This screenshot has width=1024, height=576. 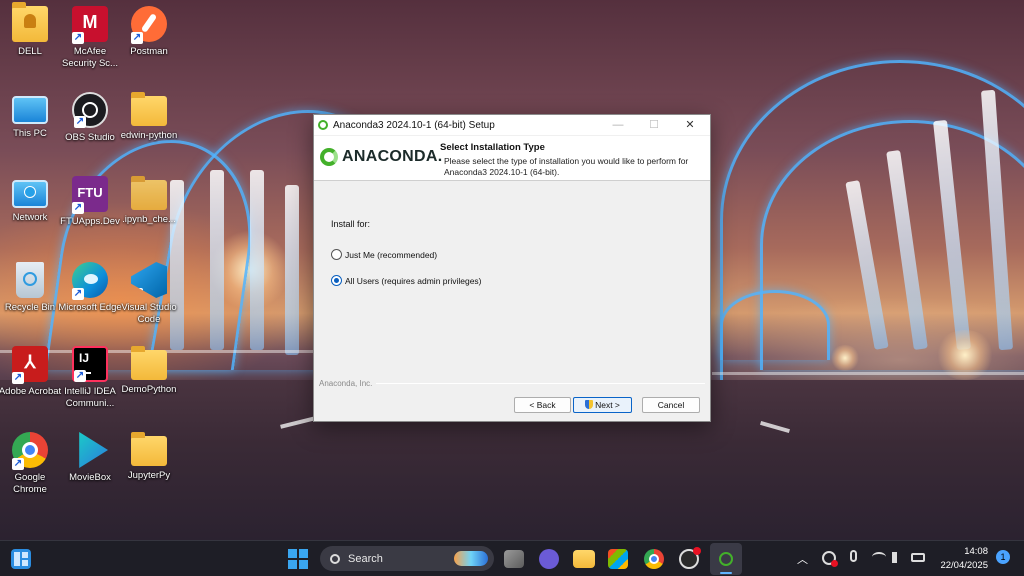 I want to click on anaconda-taskbar-icon, so click(x=726, y=559).